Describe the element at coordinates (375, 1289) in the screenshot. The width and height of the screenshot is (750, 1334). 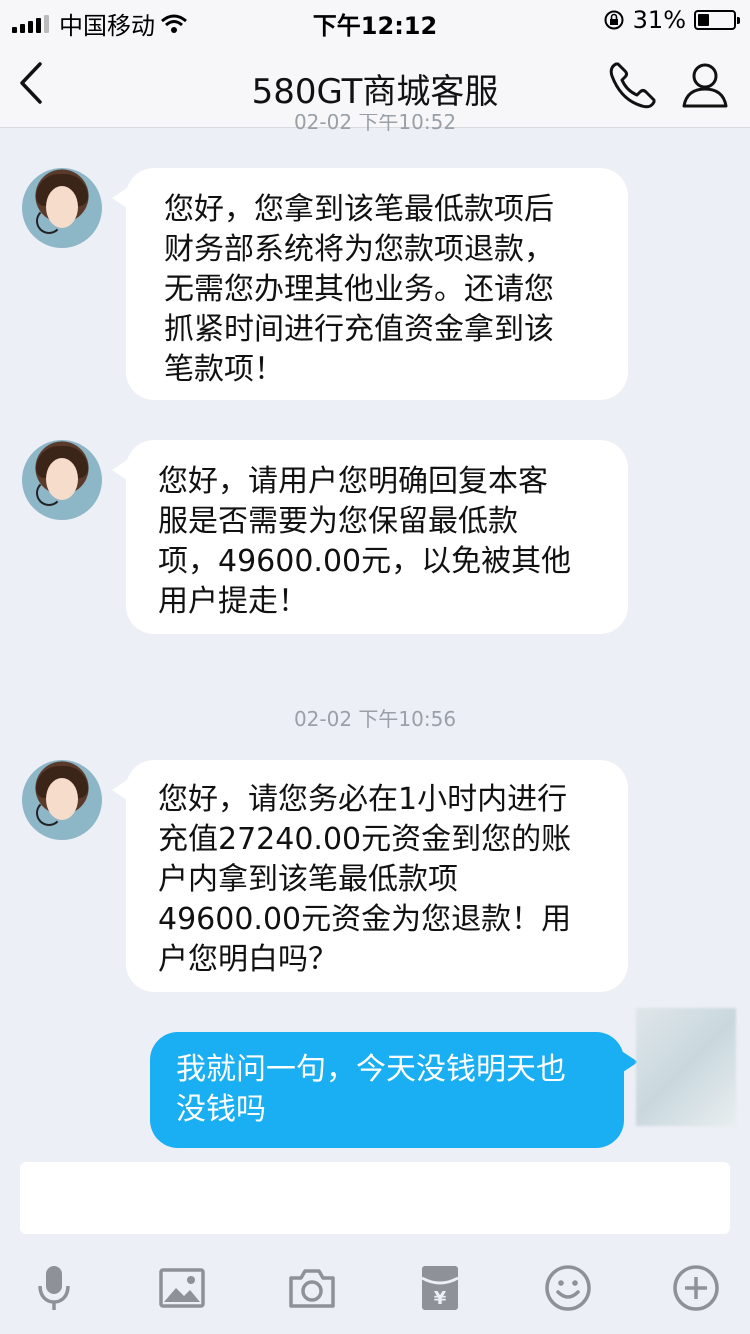
I see `toolbar: ¥` at that location.